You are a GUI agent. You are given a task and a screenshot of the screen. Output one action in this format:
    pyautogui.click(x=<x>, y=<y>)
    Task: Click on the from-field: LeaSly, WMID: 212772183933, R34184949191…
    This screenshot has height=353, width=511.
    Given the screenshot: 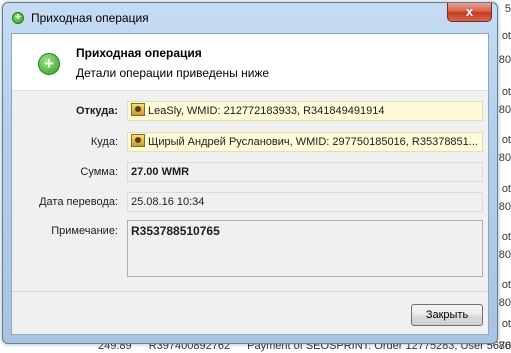 What is the action you would take?
    pyautogui.click(x=305, y=111)
    